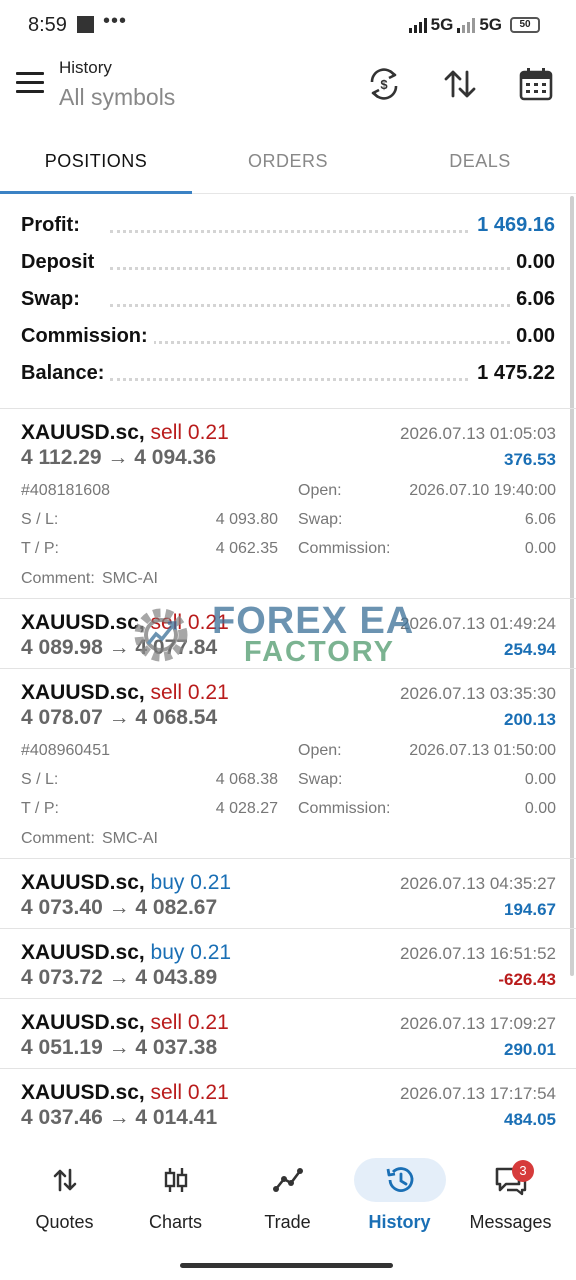 The width and height of the screenshot is (576, 1280). I want to click on position-prices: 4 073.72 → 4 043.89, so click(119, 977).